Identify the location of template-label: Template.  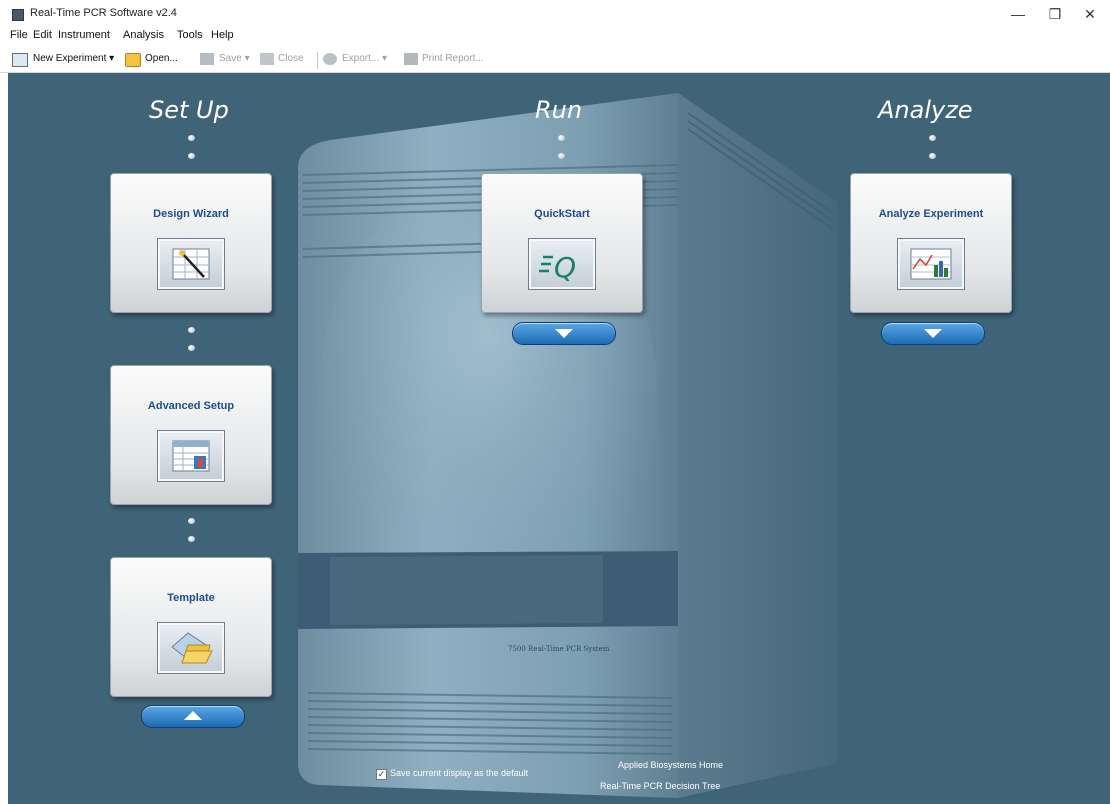
(191, 598).